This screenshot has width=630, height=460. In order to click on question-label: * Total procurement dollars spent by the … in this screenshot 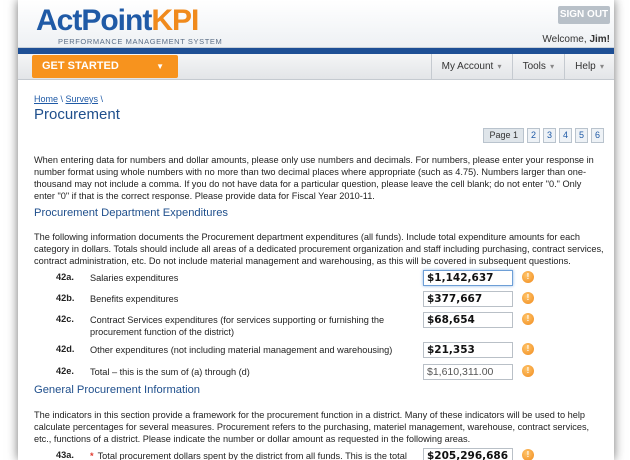, I will do `click(260, 455)`.